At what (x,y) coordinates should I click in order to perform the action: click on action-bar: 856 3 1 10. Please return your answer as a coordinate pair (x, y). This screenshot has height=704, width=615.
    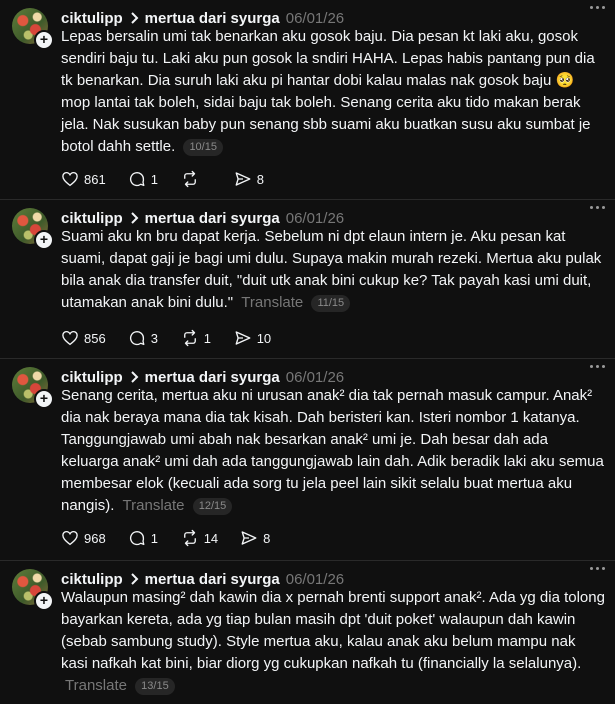
    Looking at the image, I should click on (177, 338).